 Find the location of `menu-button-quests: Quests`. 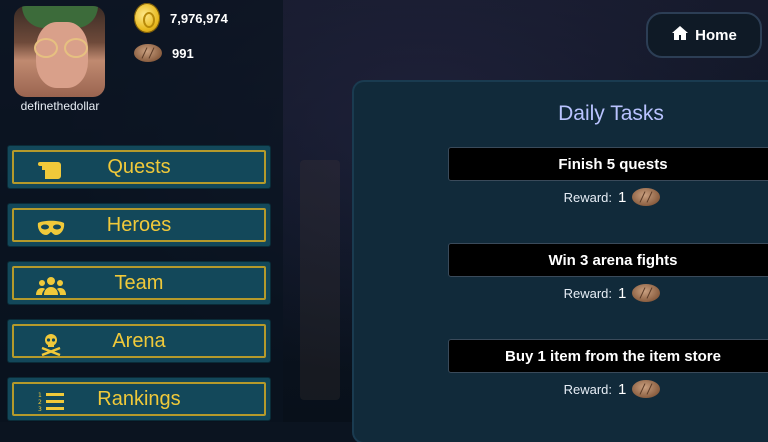

menu-button-quests: Quests is located at coordinates (139, 167).